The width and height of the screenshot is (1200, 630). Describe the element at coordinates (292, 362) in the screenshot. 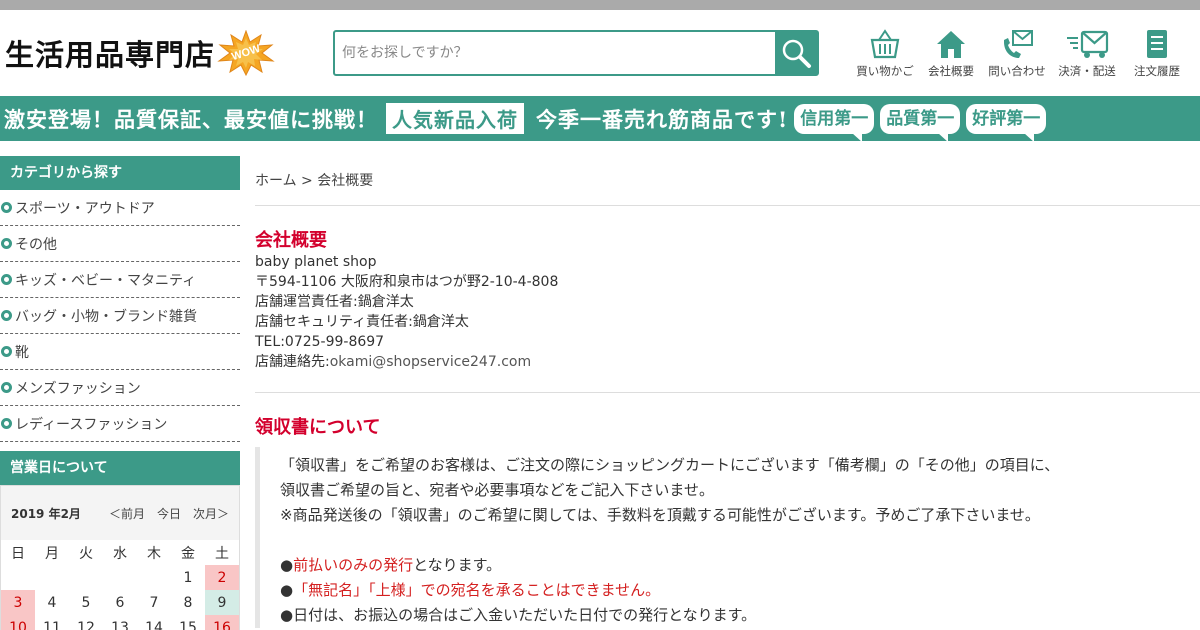

I see `shop-contact-label: 店舗連絡先:` at that location.